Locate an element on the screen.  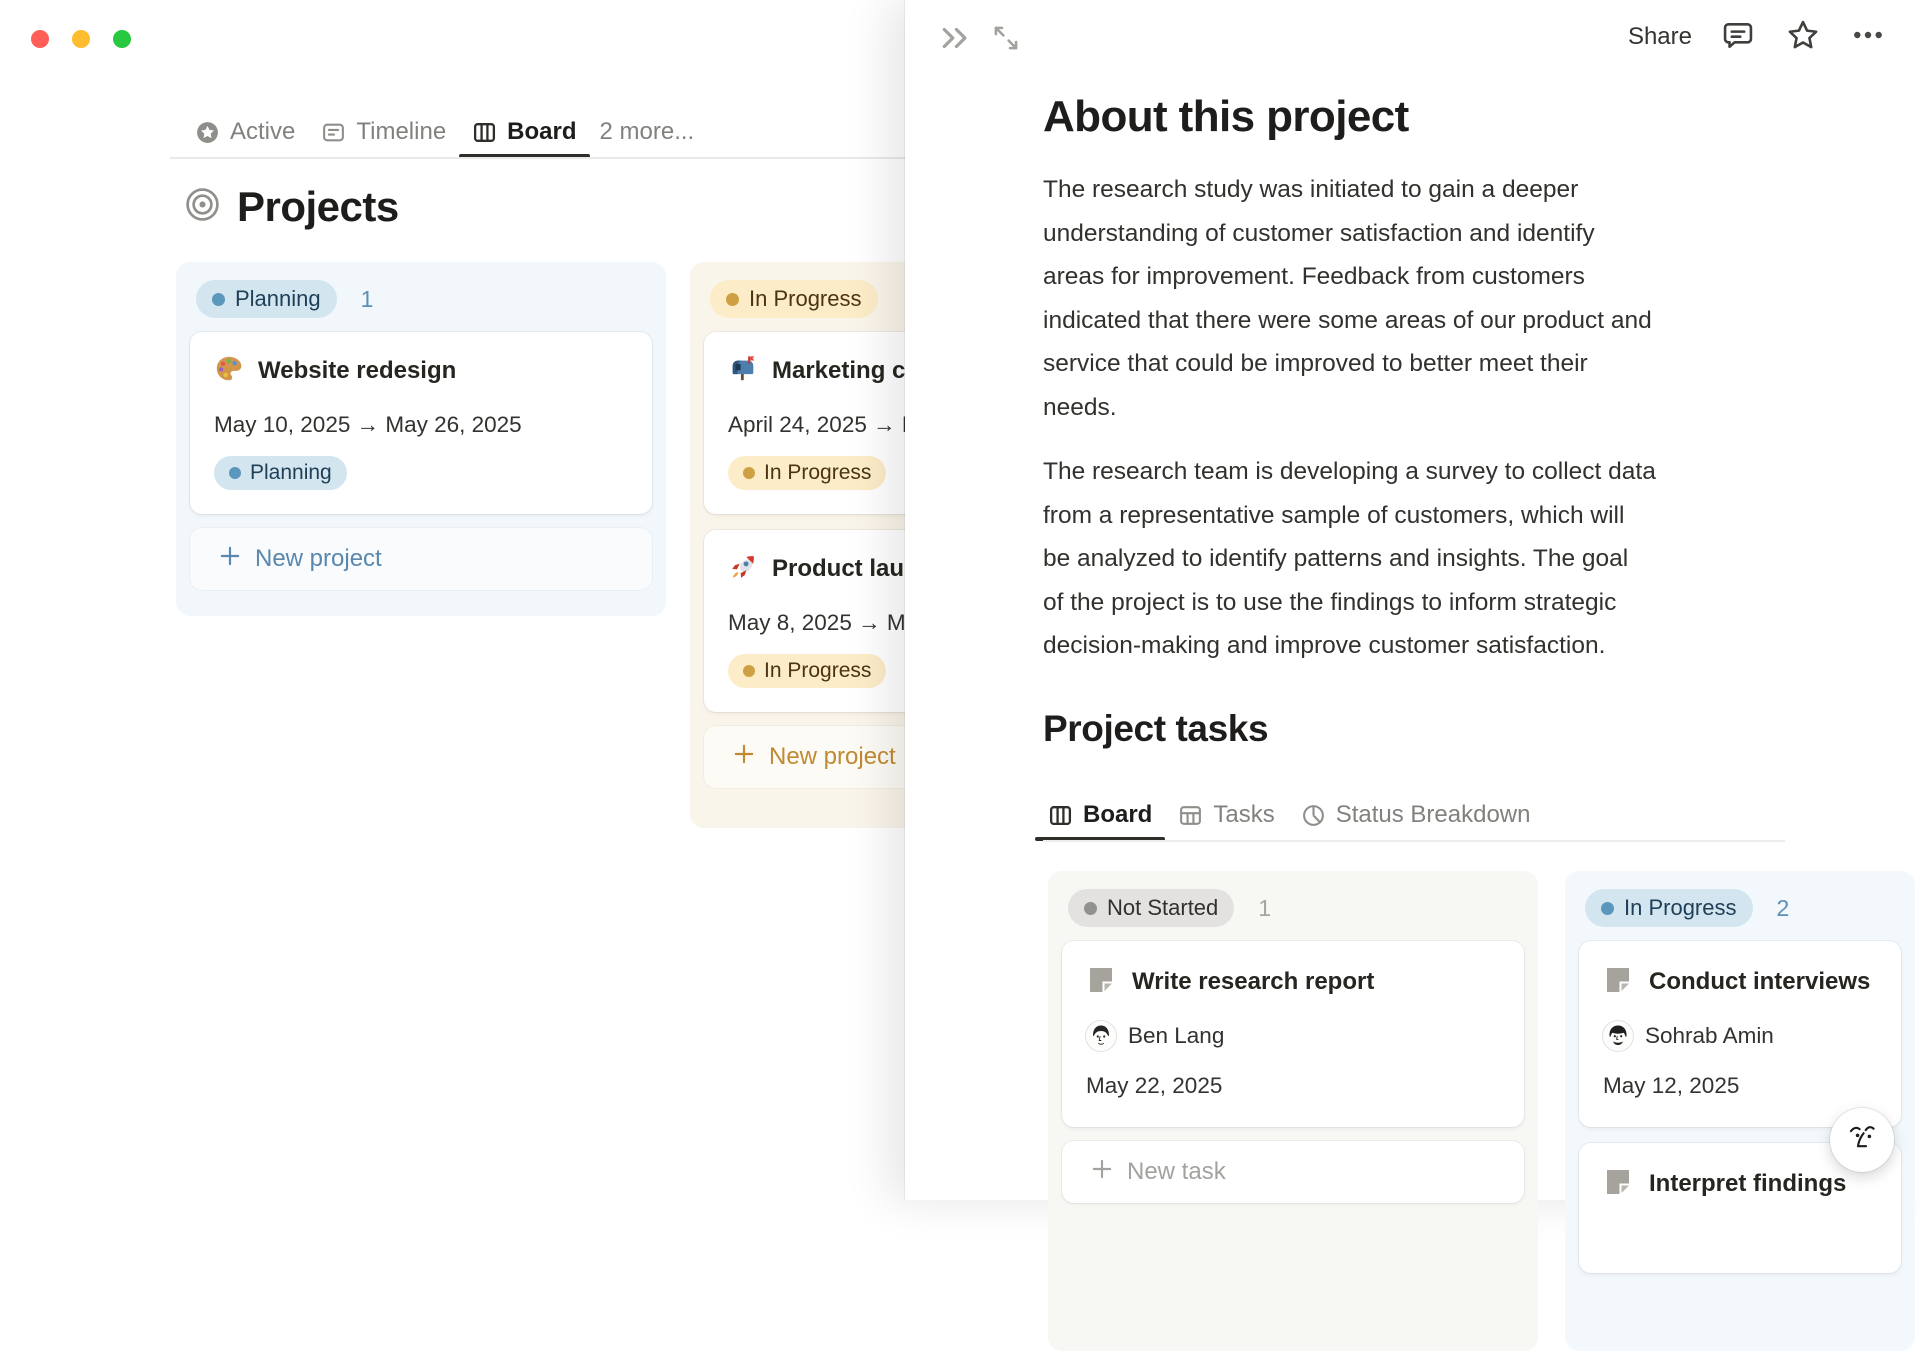
more-options-button is located at coordinates (1868, 37).